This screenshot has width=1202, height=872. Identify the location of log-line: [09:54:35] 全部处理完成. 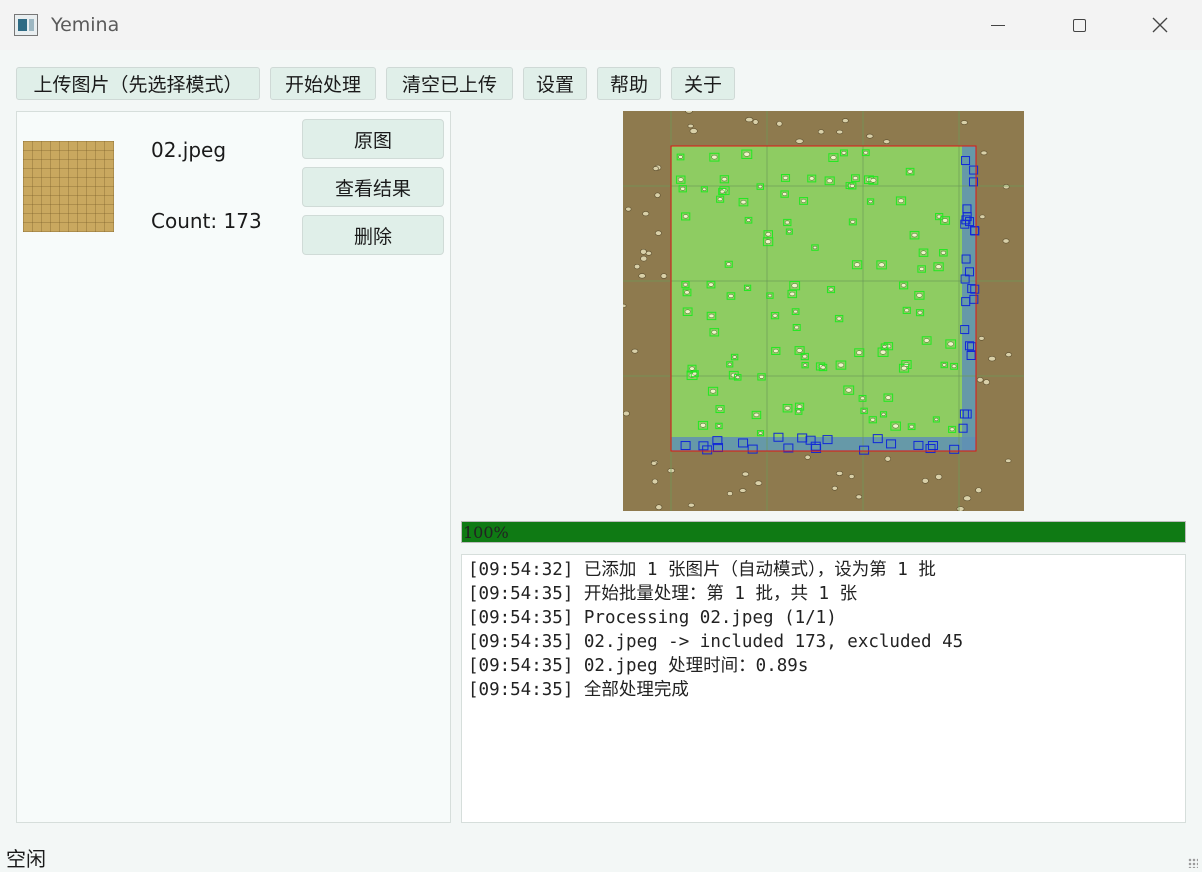
(578, 690).